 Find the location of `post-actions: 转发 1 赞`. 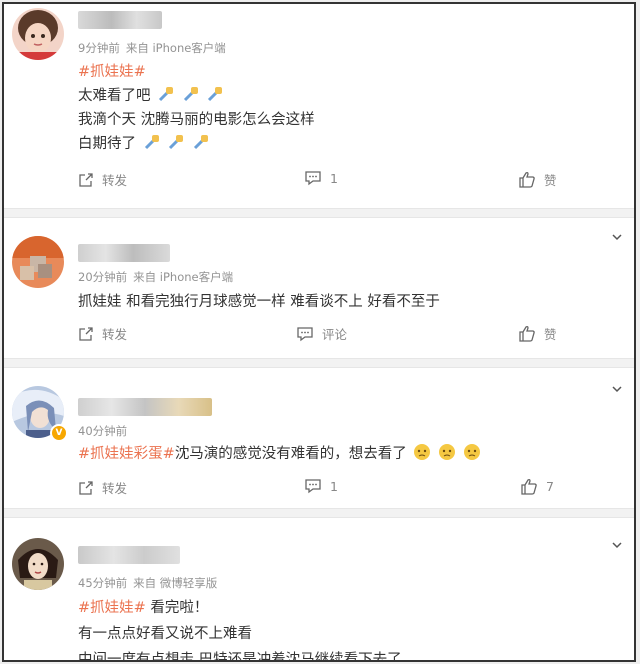

post-actions: 转发 1 赞 is located at coordinates (319, 182).